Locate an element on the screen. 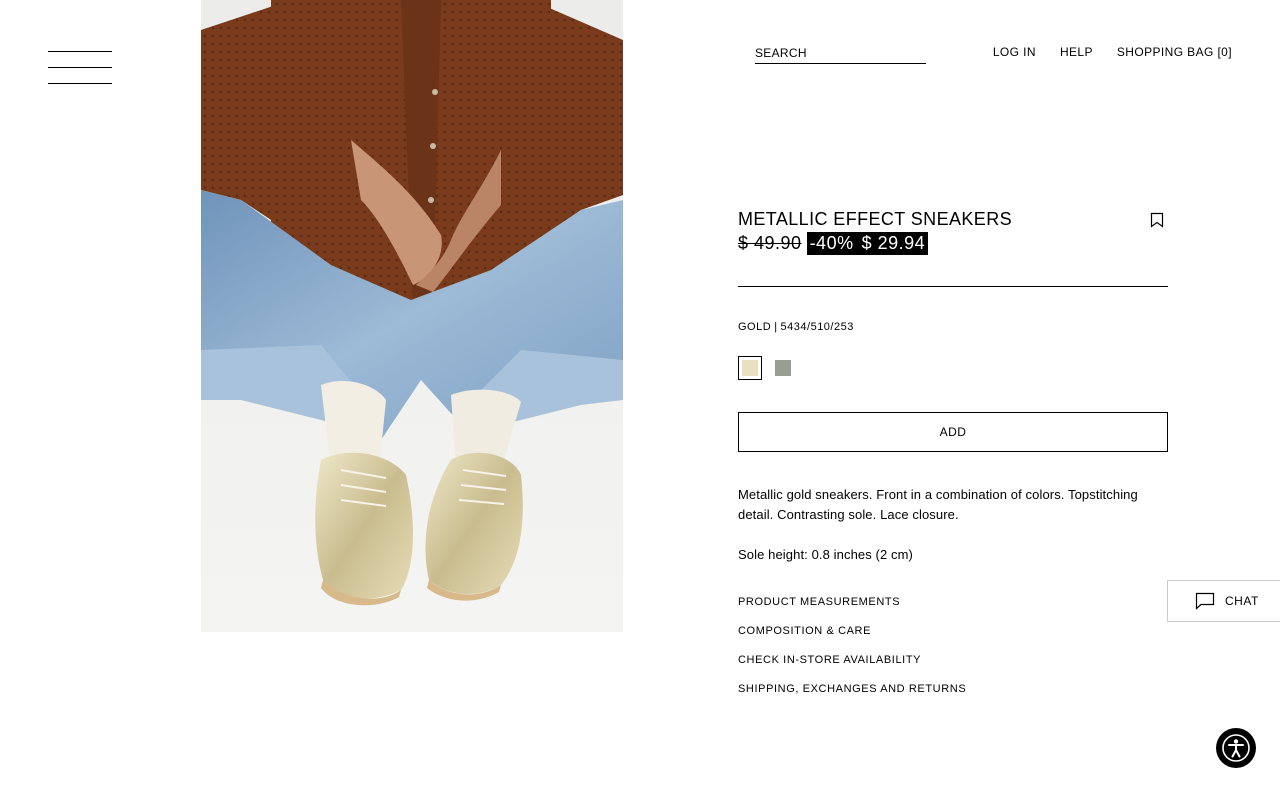  search-field is located at coordinates (840, 54).